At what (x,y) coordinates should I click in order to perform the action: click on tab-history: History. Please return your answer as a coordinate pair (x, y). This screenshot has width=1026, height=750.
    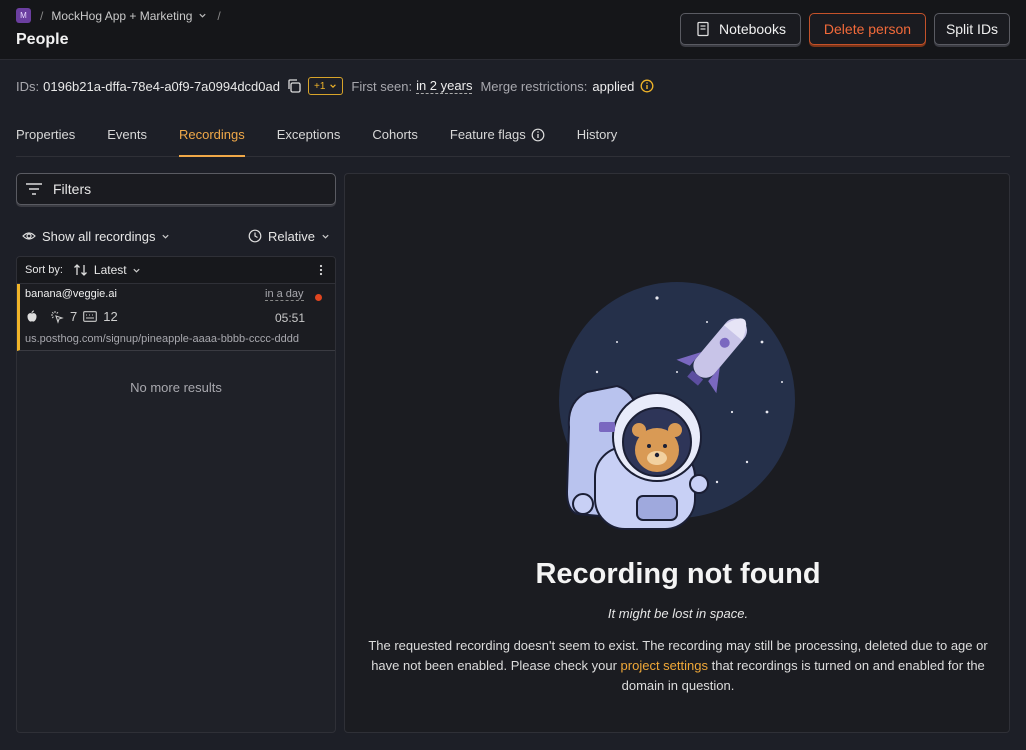
    Looking at the image, I should click on (597, 137).